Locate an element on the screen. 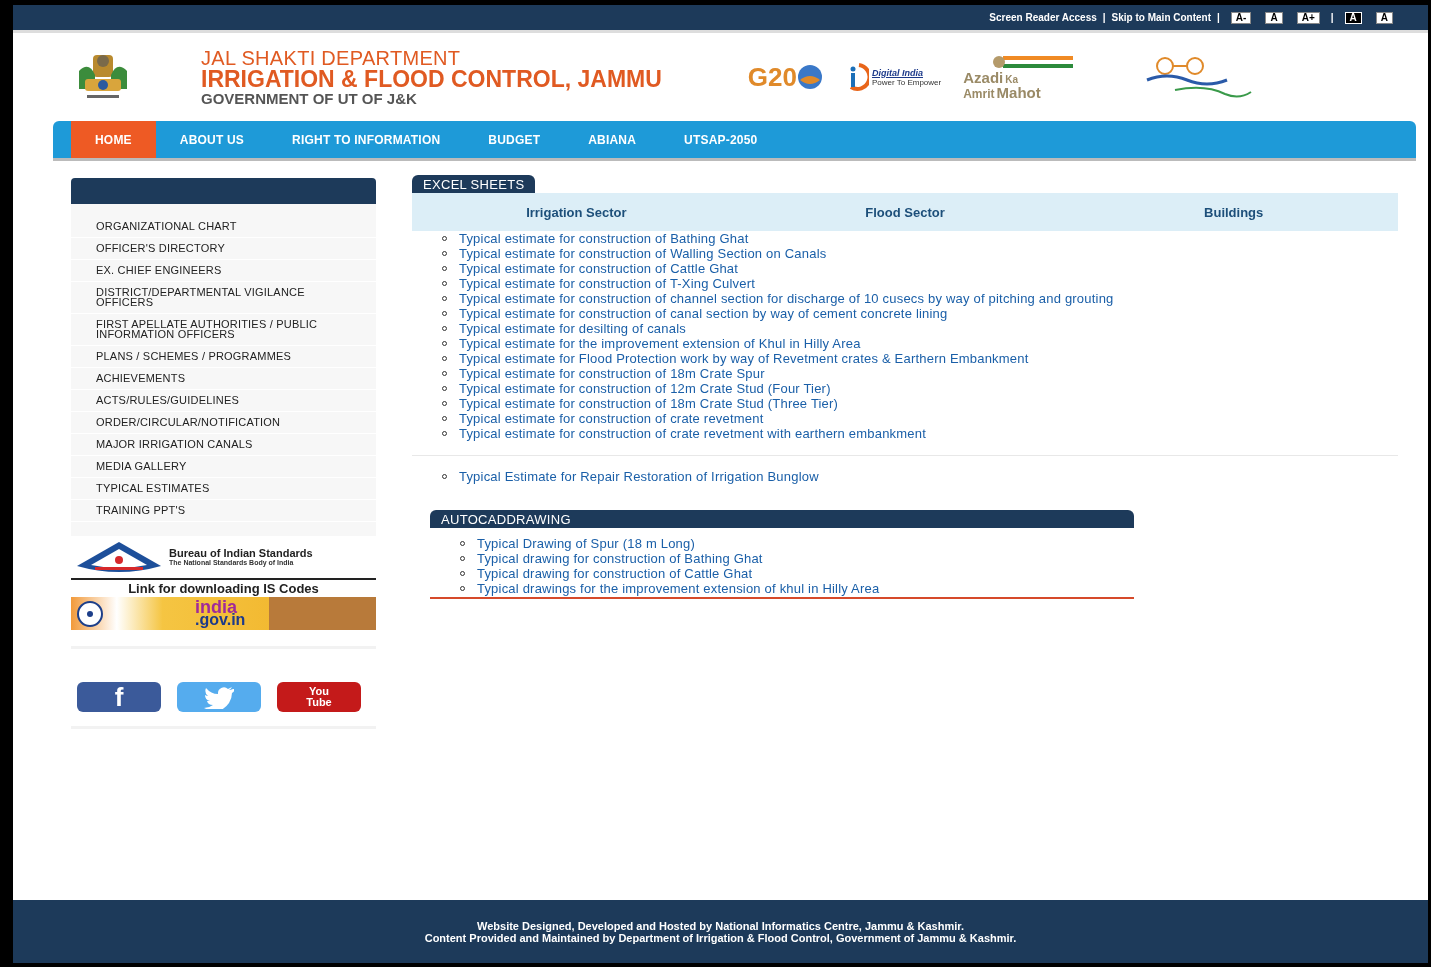  sidebar-item: TYPICAL ESTIMATES is located at coordinates (223, 489).